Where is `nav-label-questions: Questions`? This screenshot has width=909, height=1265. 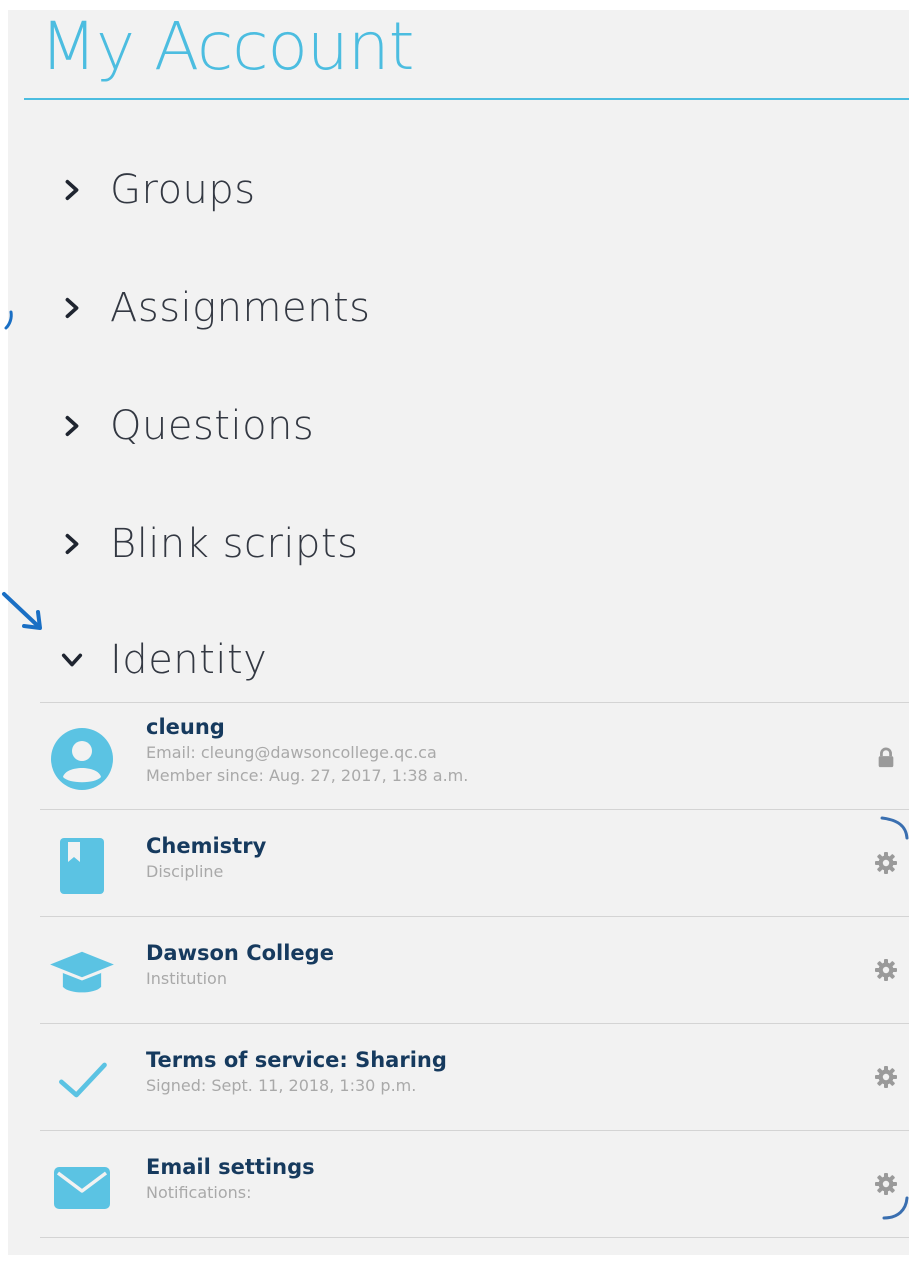
nav-label-questions: Questions is located at coordinates (212, 426).